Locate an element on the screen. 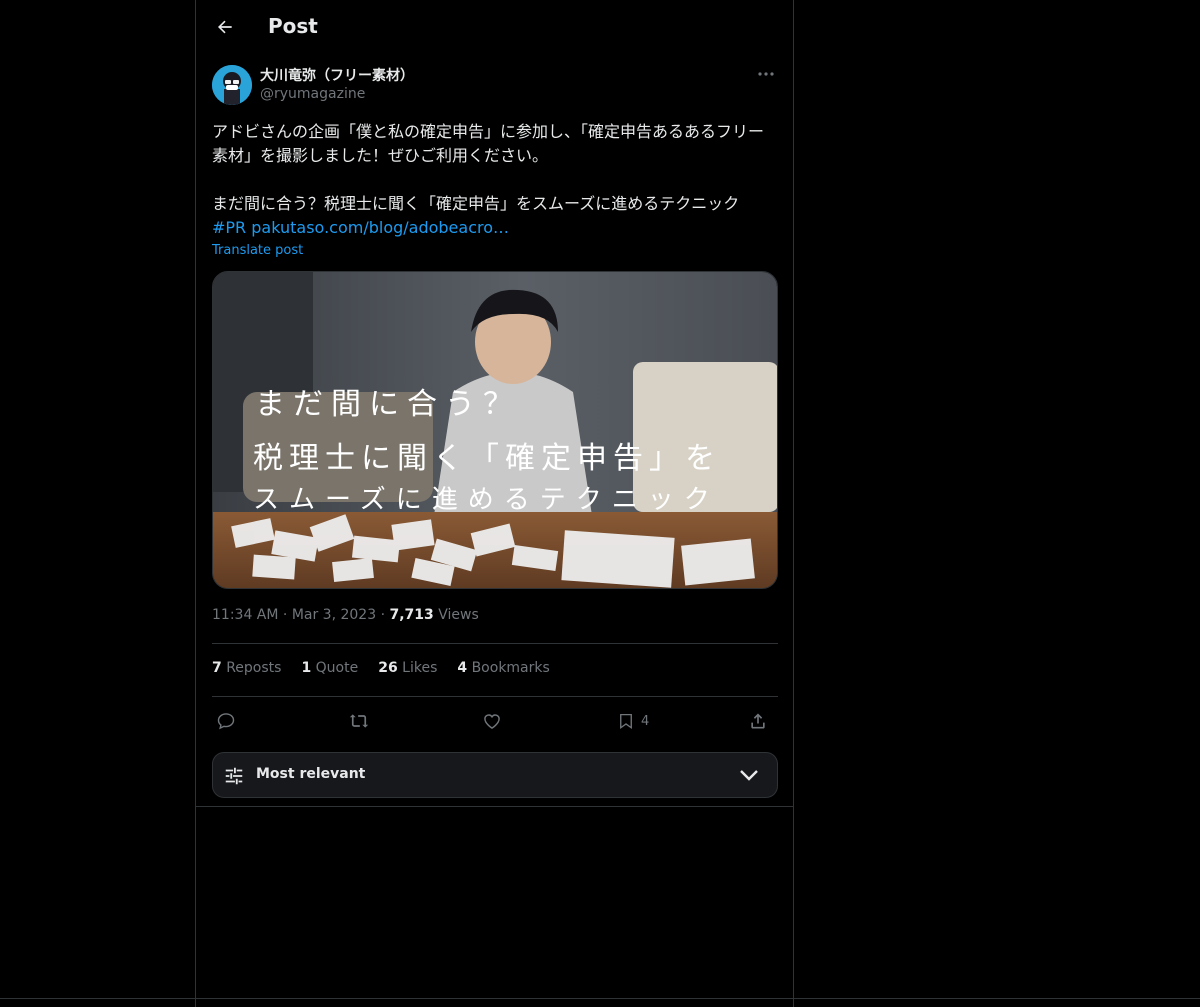  more-options-button is located at coordinates (766, 74).